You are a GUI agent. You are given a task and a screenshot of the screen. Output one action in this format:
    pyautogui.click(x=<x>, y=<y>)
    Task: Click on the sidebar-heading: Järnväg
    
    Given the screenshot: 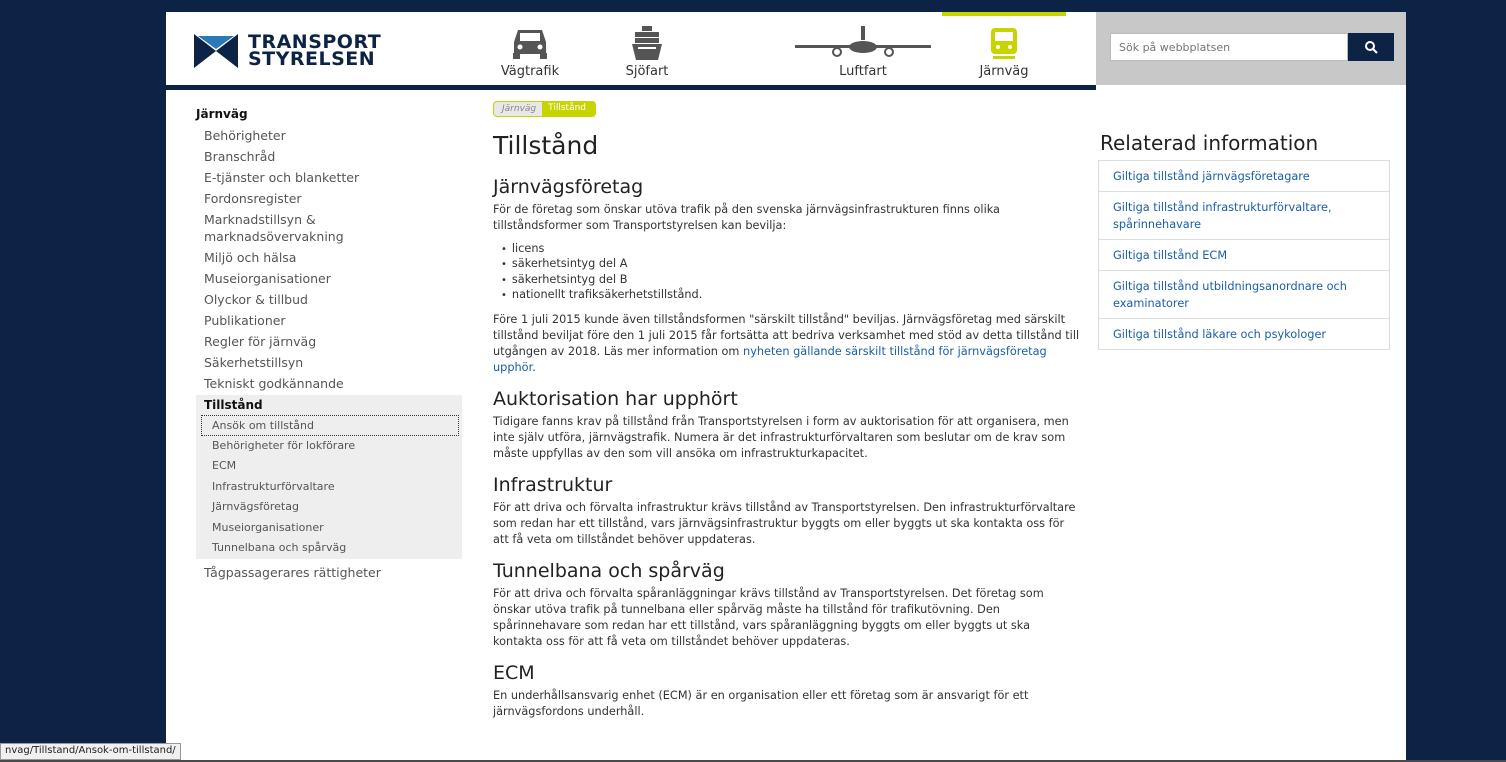 What is the action you would take?
    pyautogui.click(x=329, y=114)
    